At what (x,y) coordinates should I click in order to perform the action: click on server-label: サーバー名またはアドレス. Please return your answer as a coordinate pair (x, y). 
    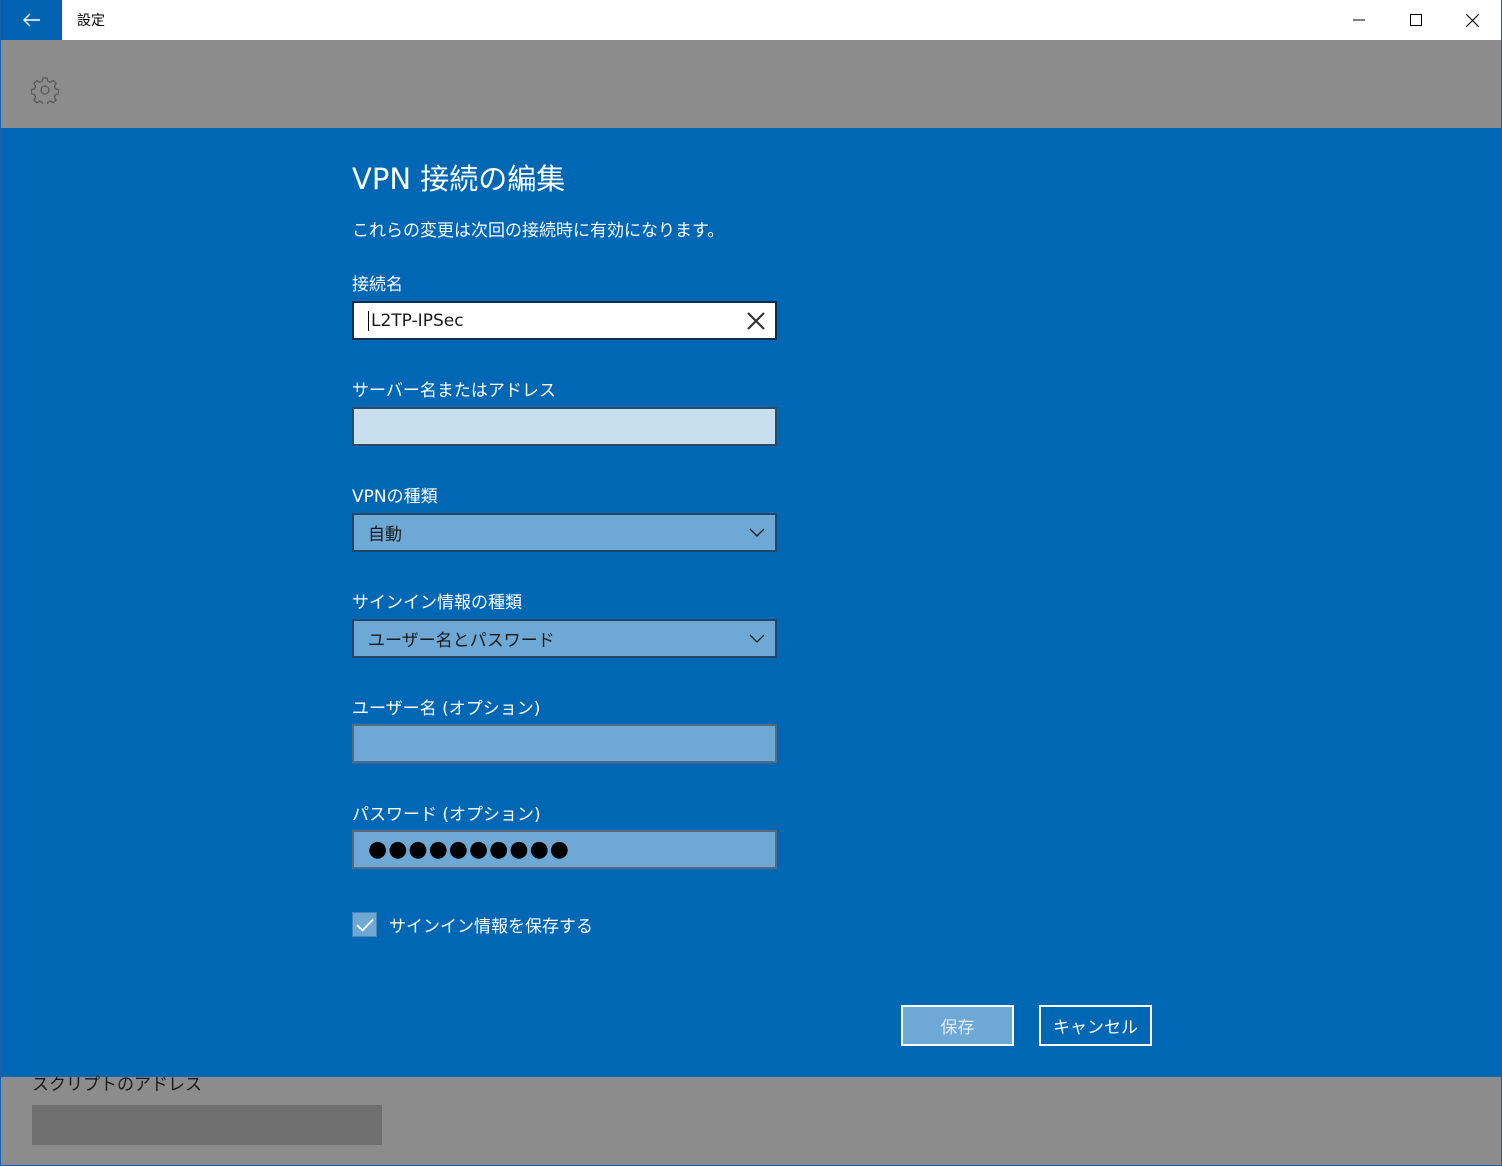
    Looking at the image, I should click on (454, 391).